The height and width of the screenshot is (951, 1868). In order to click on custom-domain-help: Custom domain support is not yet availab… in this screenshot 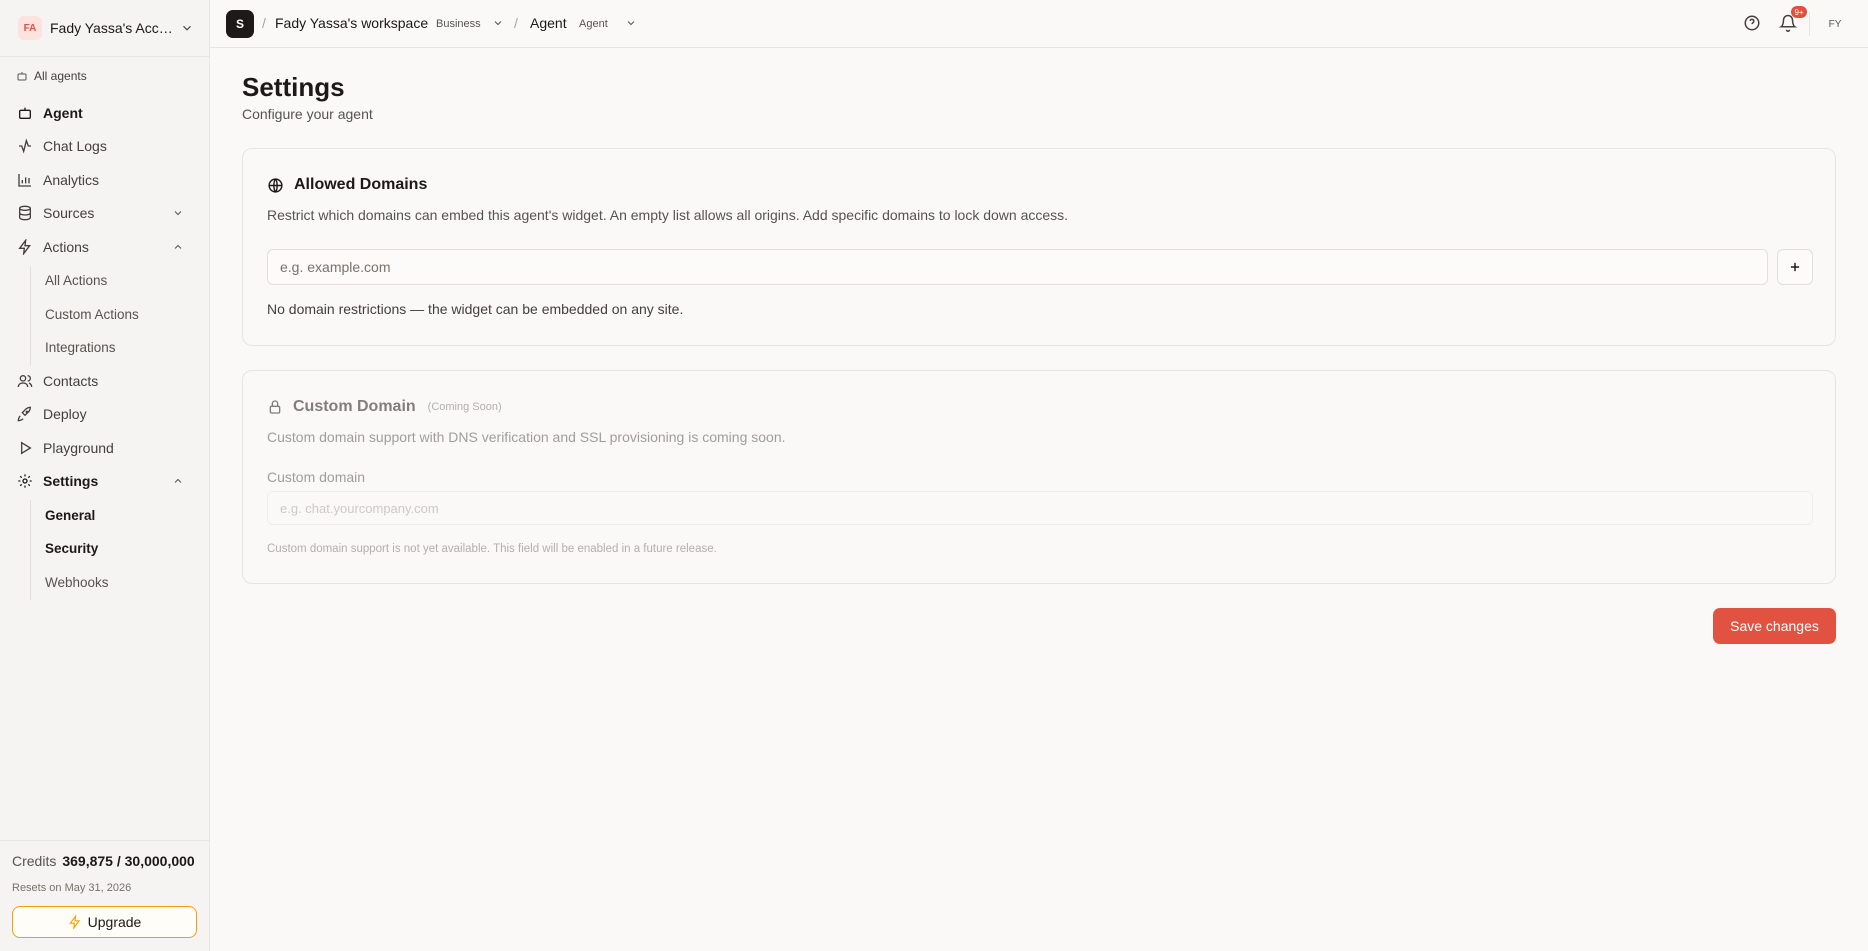, I will do `click(492, 549)`.